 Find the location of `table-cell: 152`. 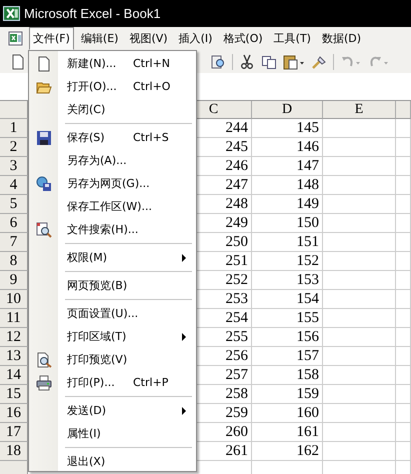

table-cell: 152 is located at coordinates (287, 261).